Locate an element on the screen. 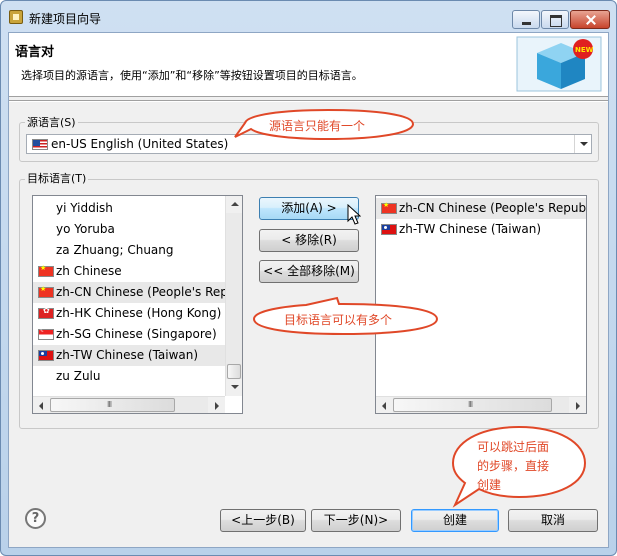  list-item: zh-SG Chinese (Singapore) is located at coordinates (129, 334).